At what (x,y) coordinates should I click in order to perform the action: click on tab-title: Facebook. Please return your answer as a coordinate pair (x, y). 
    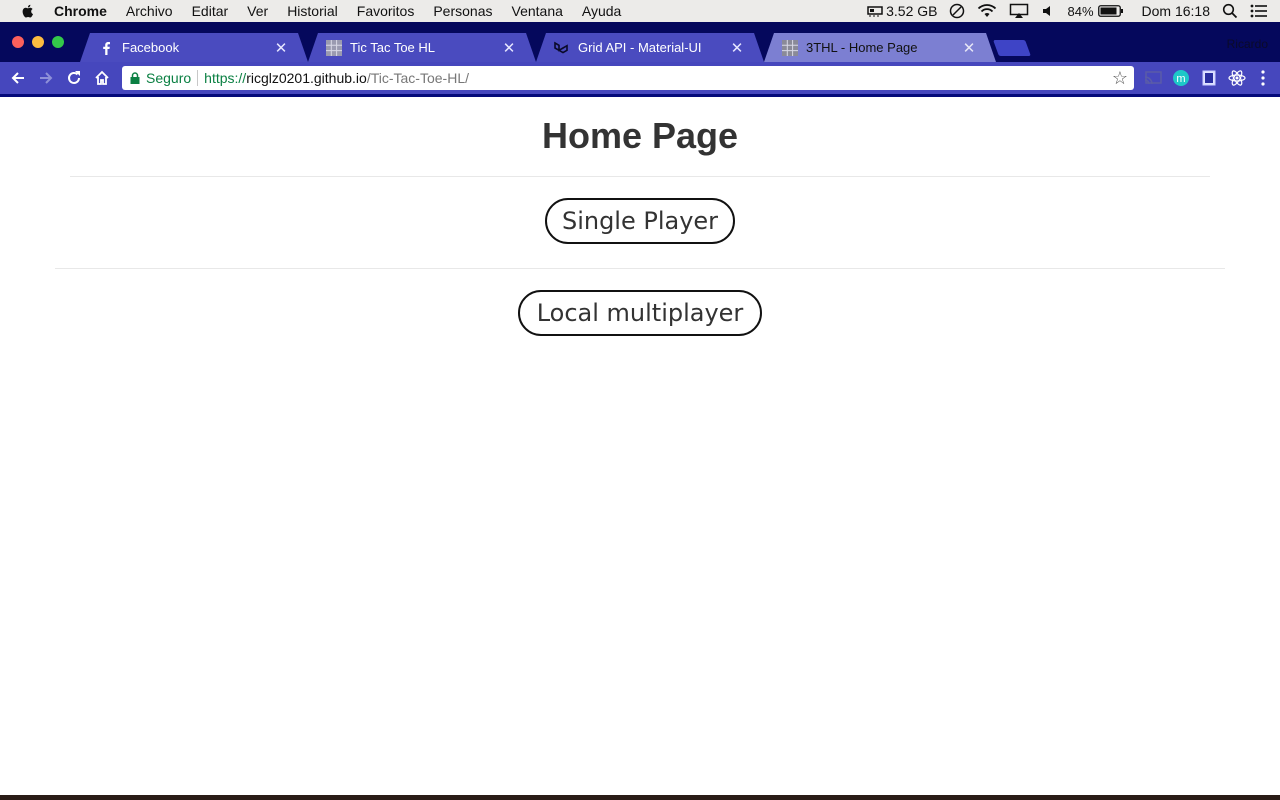
    Looking at the image, I should click on (151, 47).